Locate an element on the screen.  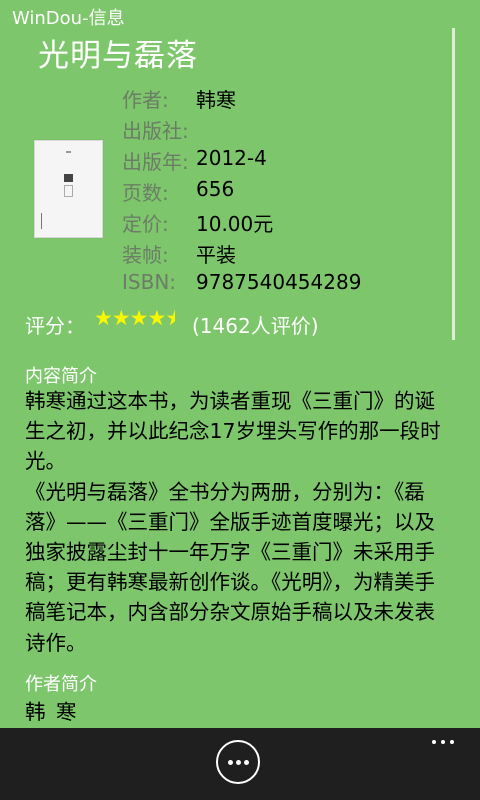
meta-value-isbn: 9787540454289 is located at coordinates (279, 282).